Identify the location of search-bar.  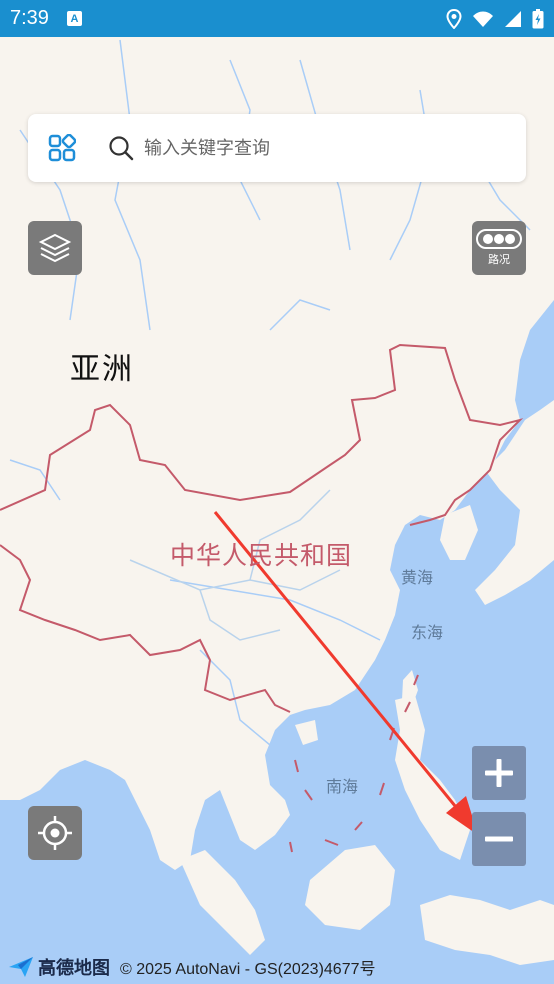
(277, 148).